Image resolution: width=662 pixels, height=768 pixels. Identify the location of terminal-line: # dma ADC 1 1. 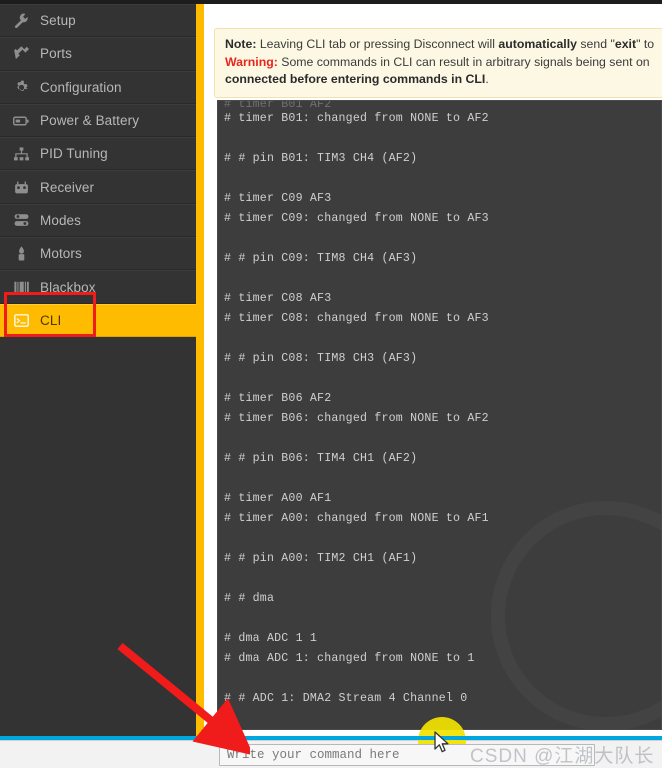
(271, 638).